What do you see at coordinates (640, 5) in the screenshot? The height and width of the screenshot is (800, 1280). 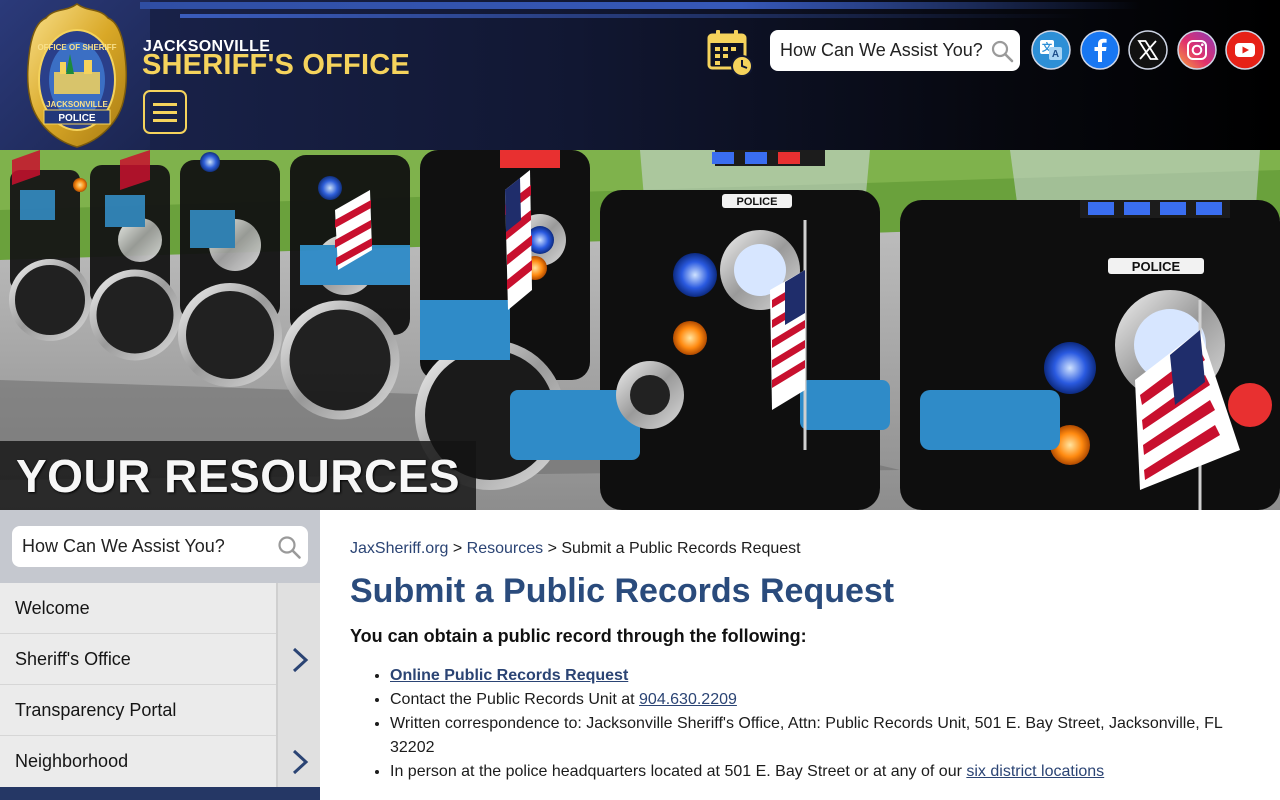 I see `header-stripe` at bounding box center [640, 5].